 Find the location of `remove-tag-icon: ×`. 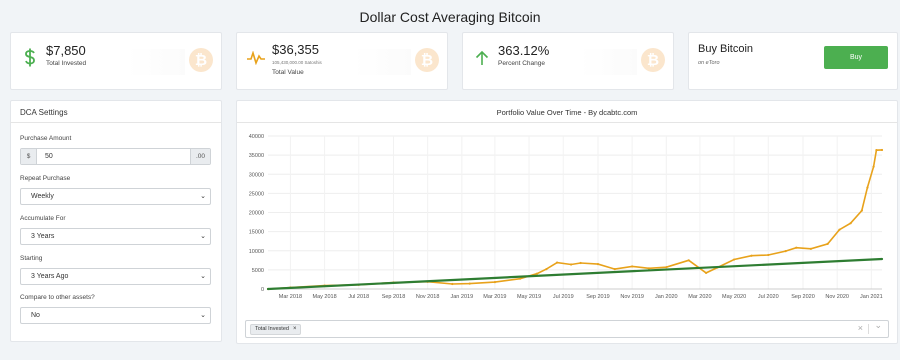

remove-tag-icon: × is located at coordinates (295, 329).